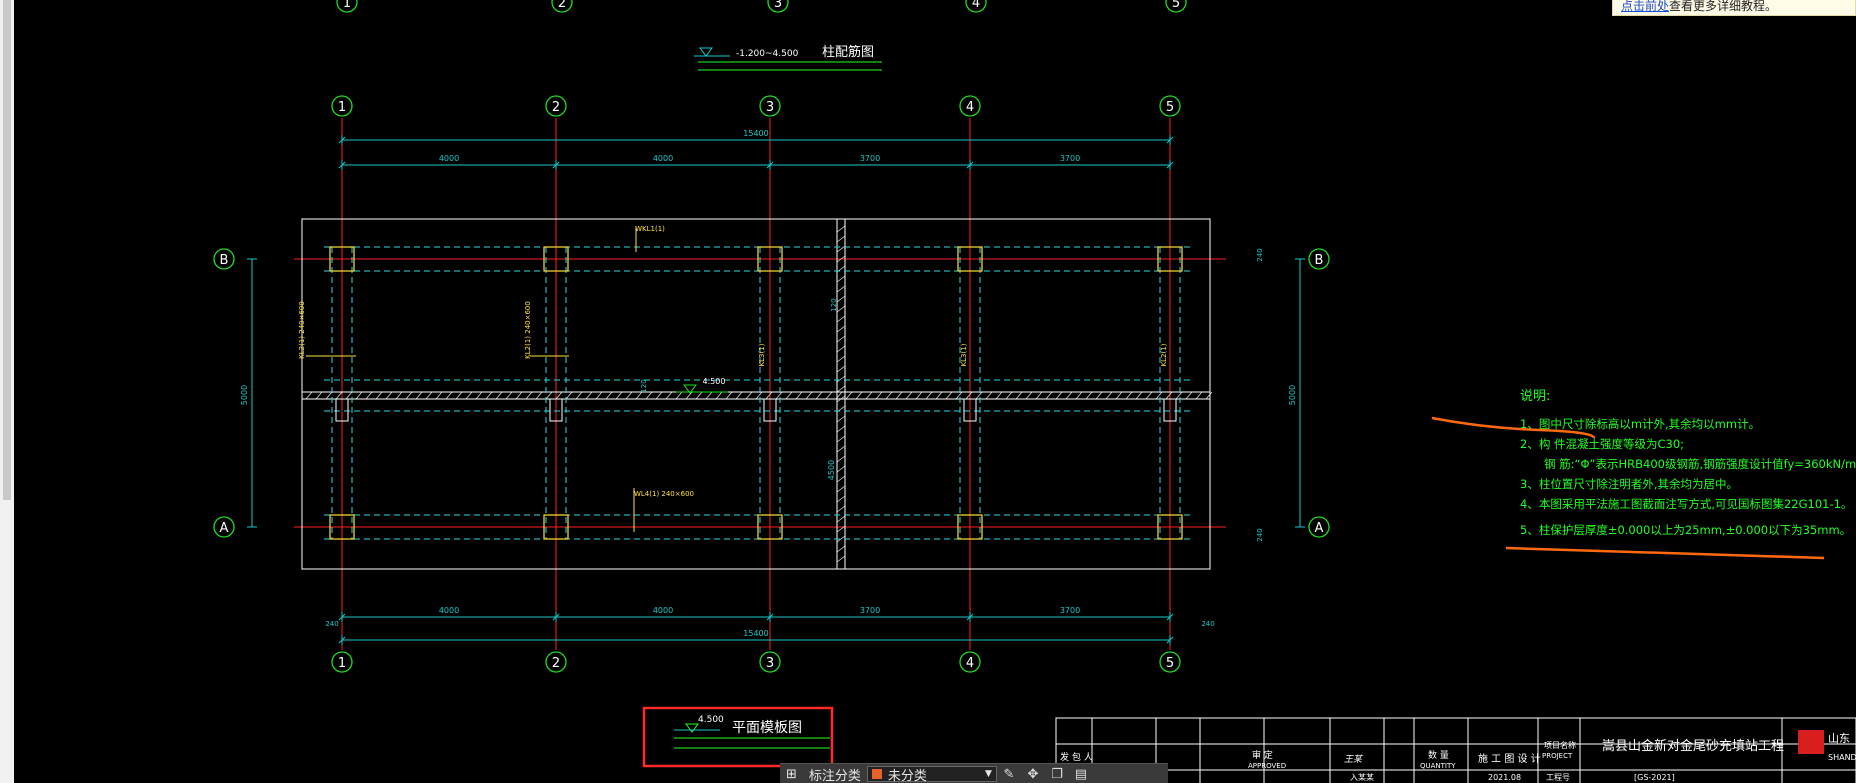 The width and height of the screenshot is (1856, 783). Describe the element at coordinates (1640, 424) in the screenshot. I see `note-1: 1、图中尺寸除标高以m计外,其余均以mm计。` at that location.